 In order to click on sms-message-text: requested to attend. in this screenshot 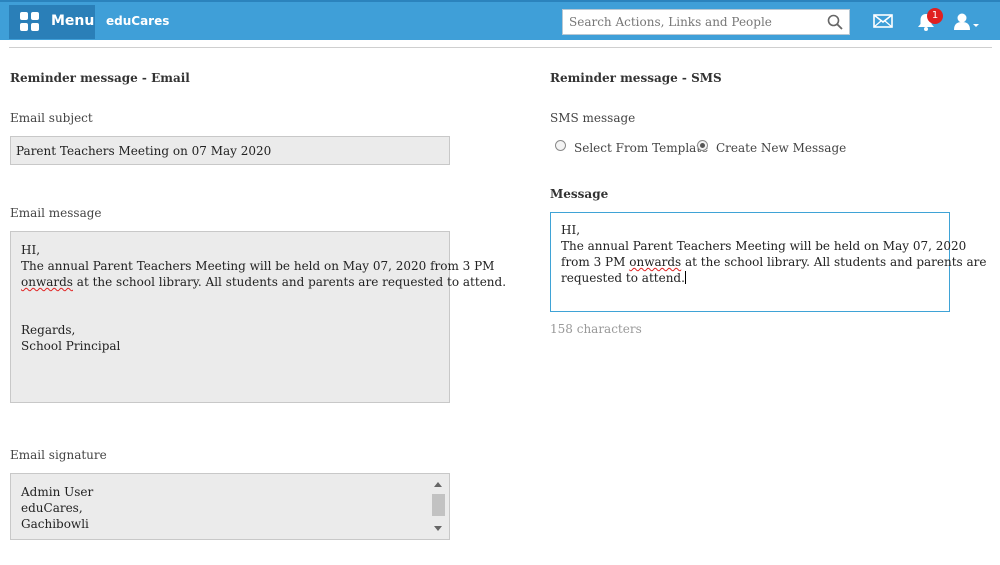, I will do `click(623, 278)`.